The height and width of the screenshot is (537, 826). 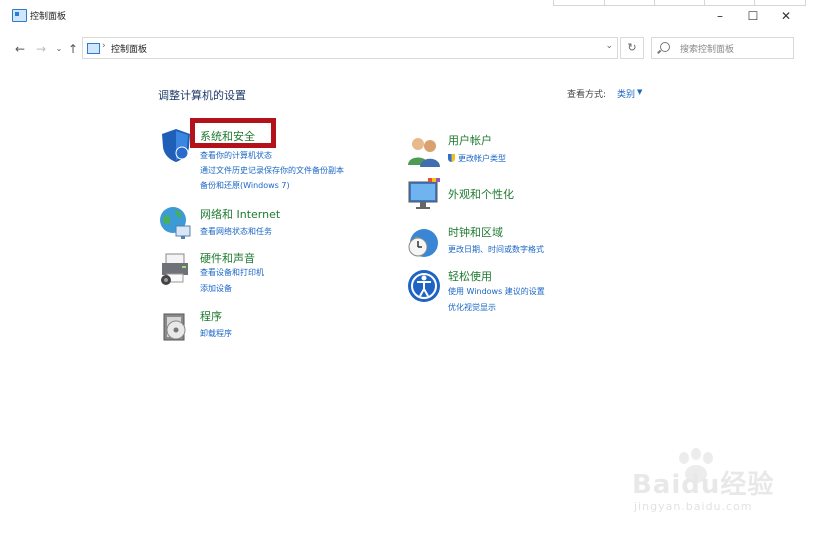 I want to click on link-change-date-time-format: 更改日期、时间或数字格式, so click(x=496, y=249).